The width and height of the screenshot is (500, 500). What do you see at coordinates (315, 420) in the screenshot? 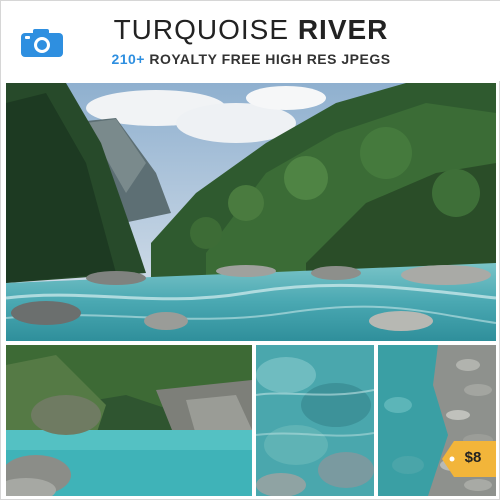
I see `thumbnail-water-closeup` at bounding box center [315, 420].